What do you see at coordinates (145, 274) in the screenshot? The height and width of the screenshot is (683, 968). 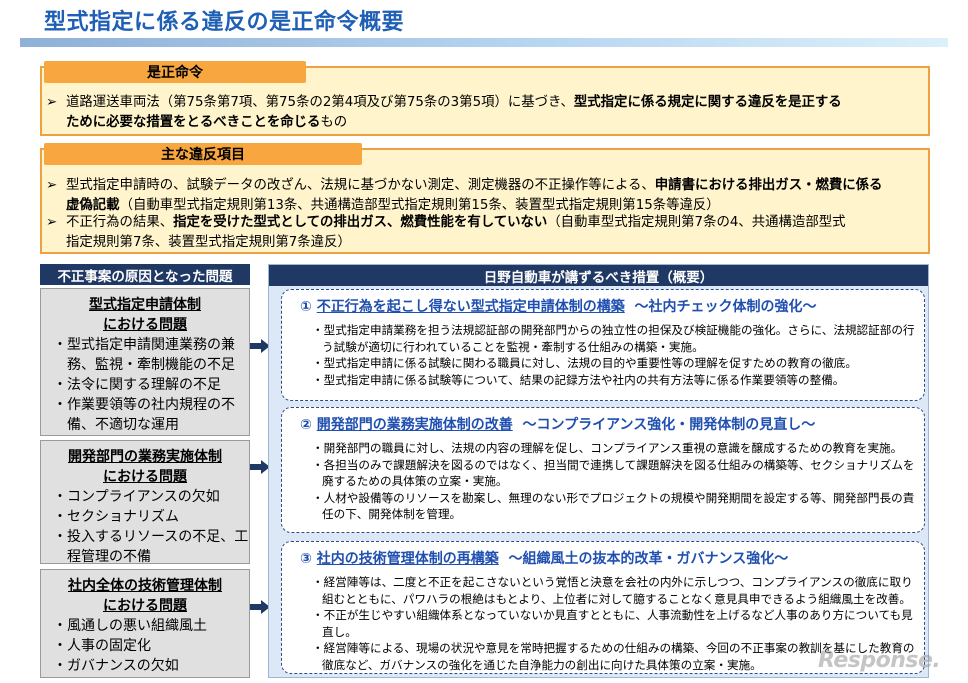 I see `causes-header: 不正事案の原因となった問題` at bounding box center [145, 274].